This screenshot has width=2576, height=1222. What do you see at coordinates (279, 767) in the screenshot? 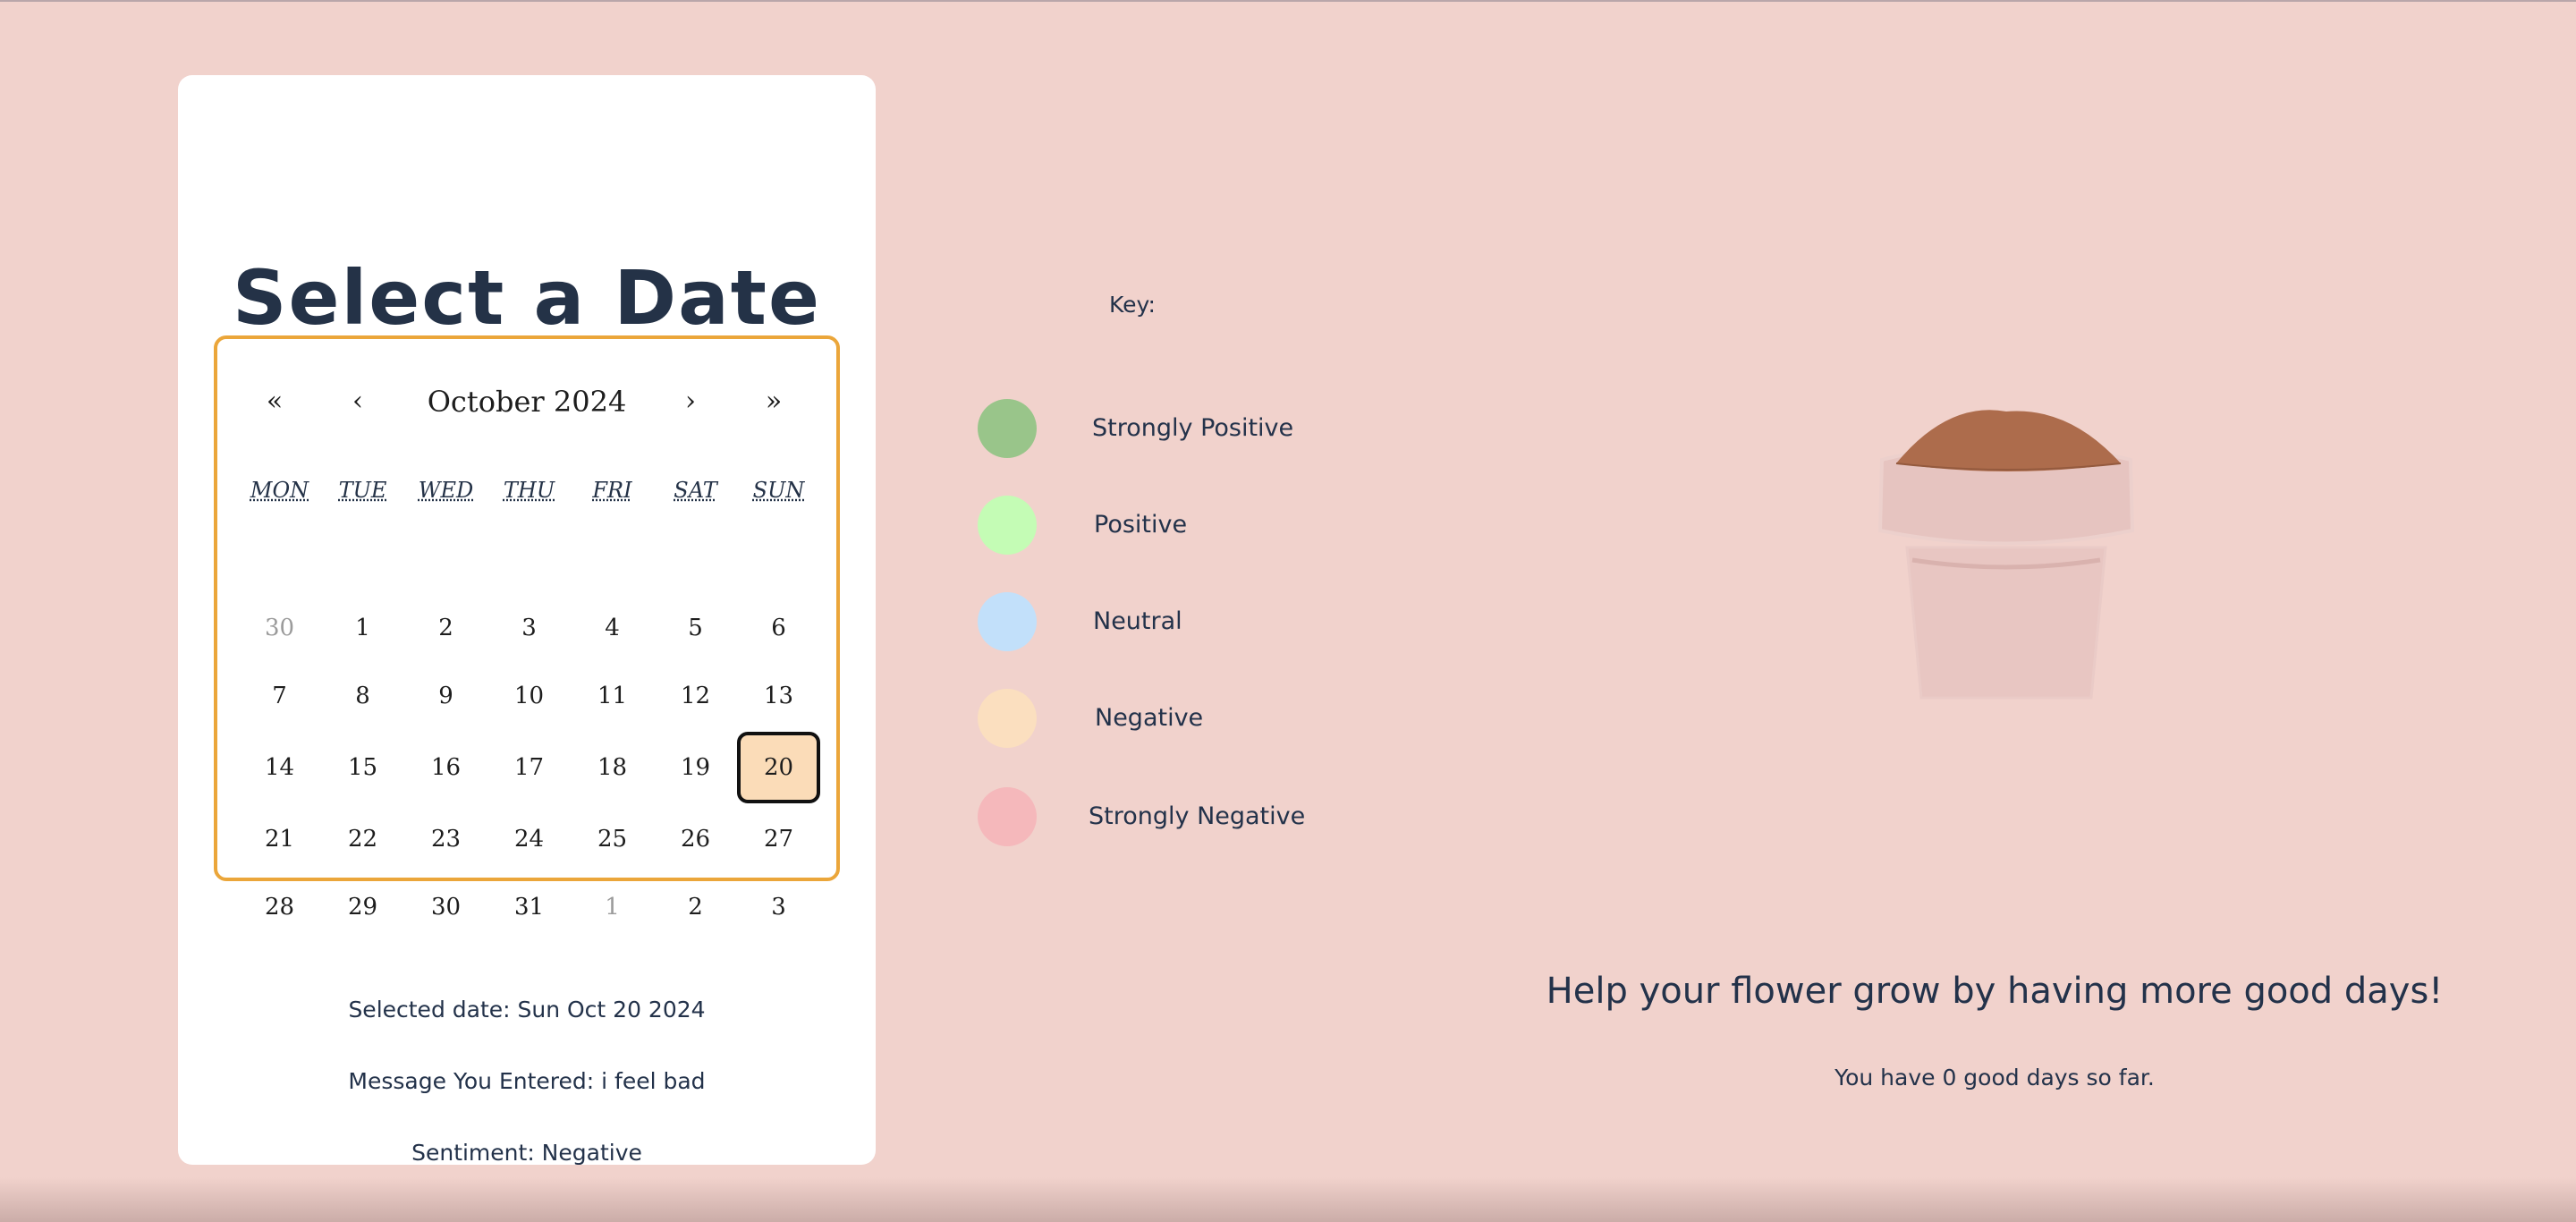
I see `calendar-day: 14` at bounding box center [279, 767].